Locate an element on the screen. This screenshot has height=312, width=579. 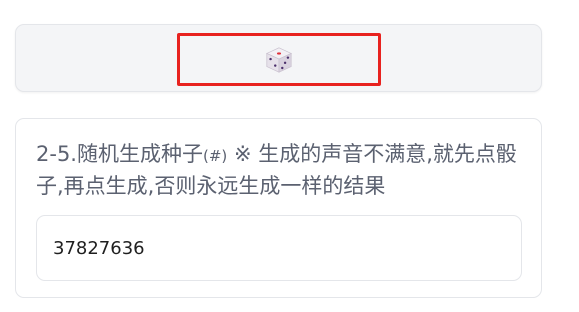
dice-icon is located at coordinates (279, 59).